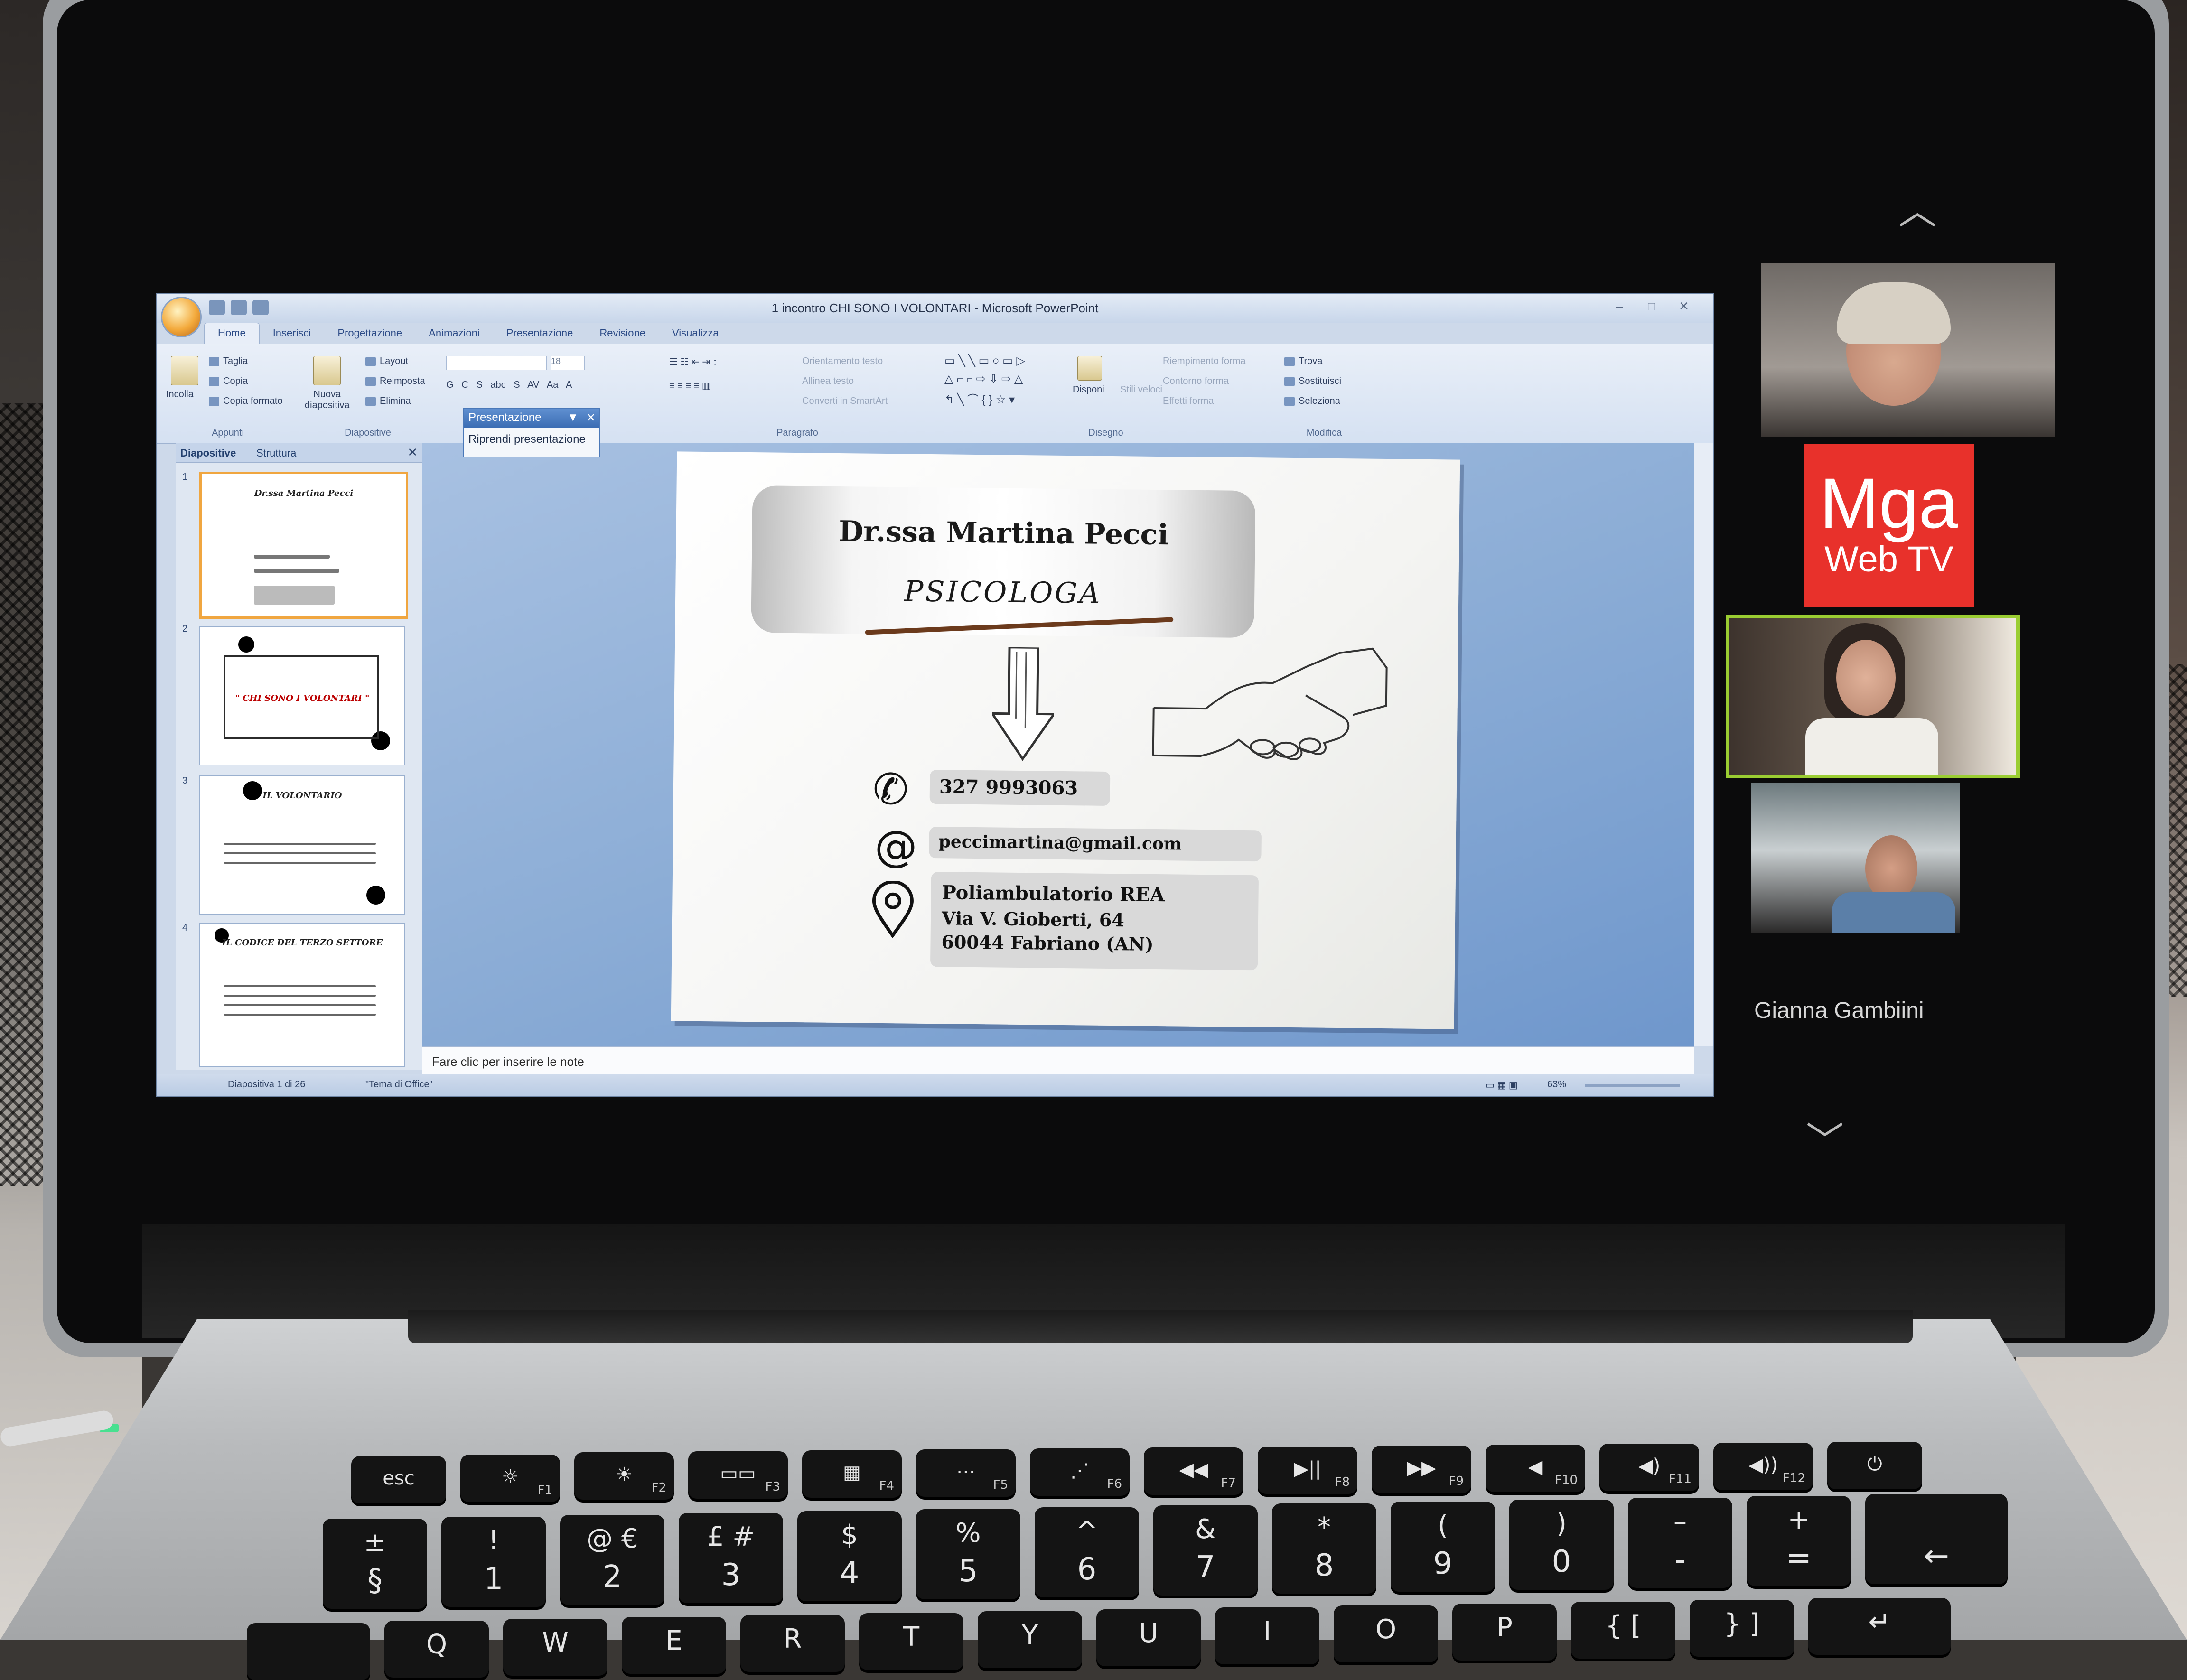 The height and width of the screenshot is (1680, 2187). What do you see at coordinates (497, 363) in the screenshot?
I see `font-name-field` at bounding box center [497, 363].